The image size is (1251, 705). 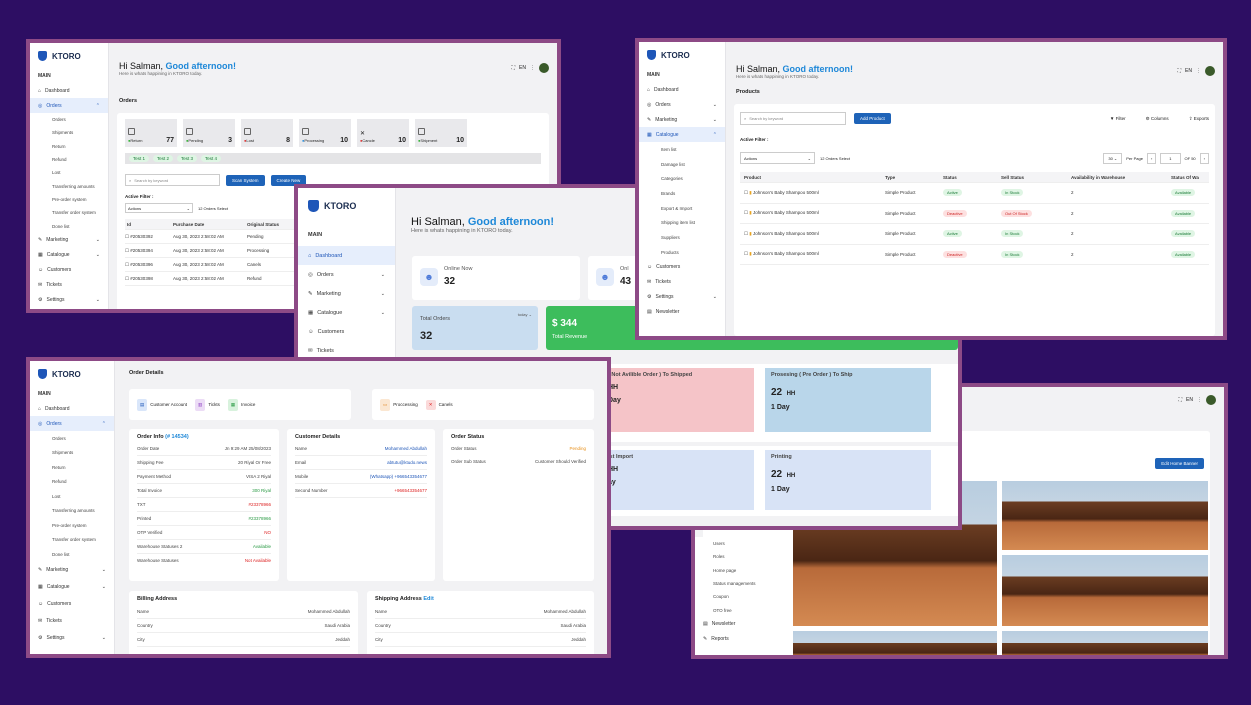 What do you see at coordinates (383, 133) in the screenshot?
I see `stat-card: ✕ ●Cancle 10` at bounding box center [383, 133].